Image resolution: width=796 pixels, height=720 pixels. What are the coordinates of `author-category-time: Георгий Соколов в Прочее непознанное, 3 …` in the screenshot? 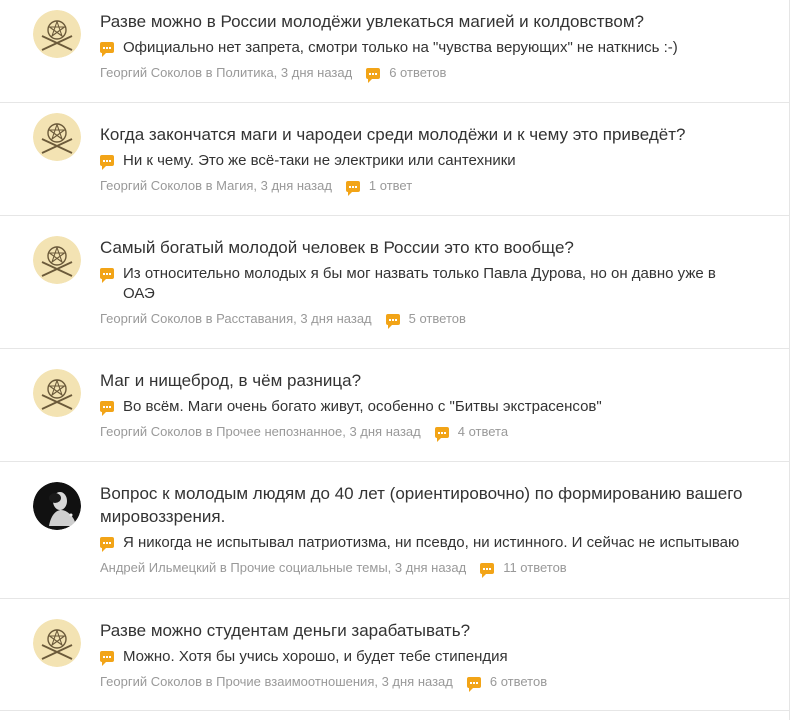 It's located at (260, 432).